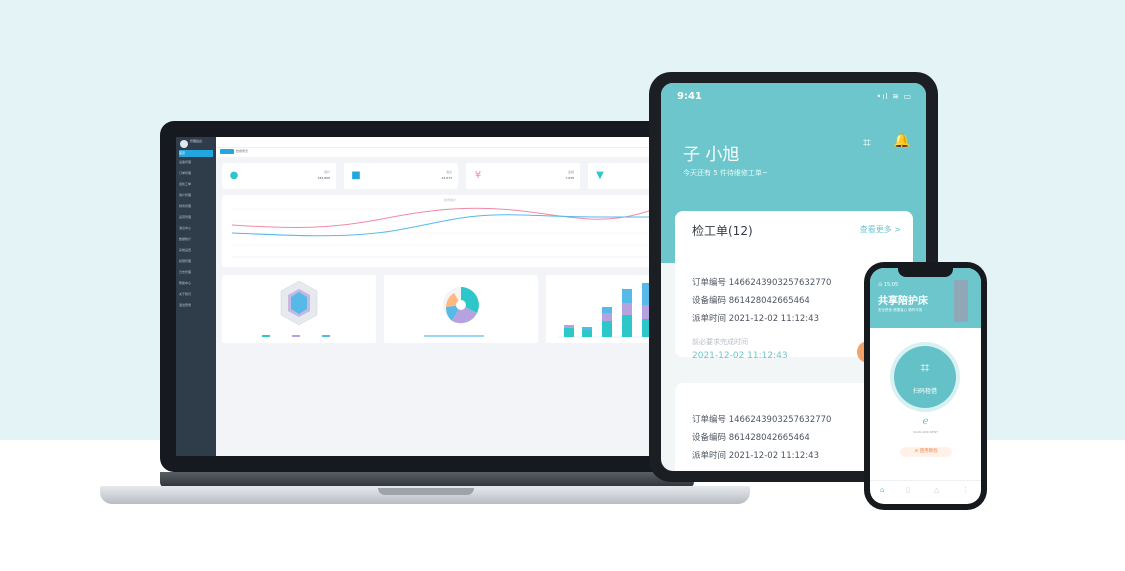  I want to click on sidebar-item: 消息中心, so click(196, 228).